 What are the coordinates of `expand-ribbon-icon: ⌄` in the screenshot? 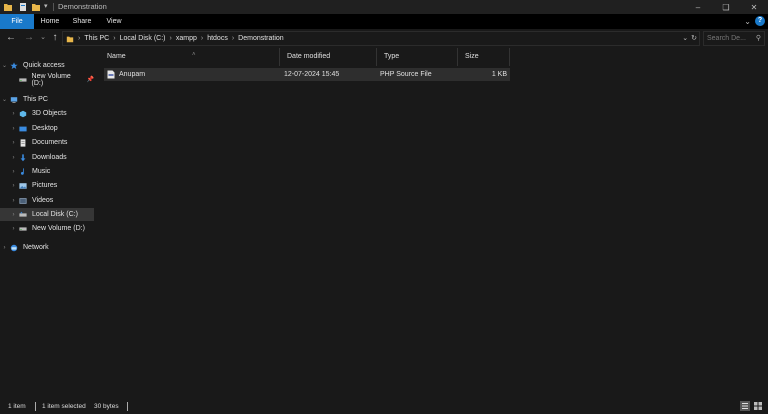 It's located at (747, 21).